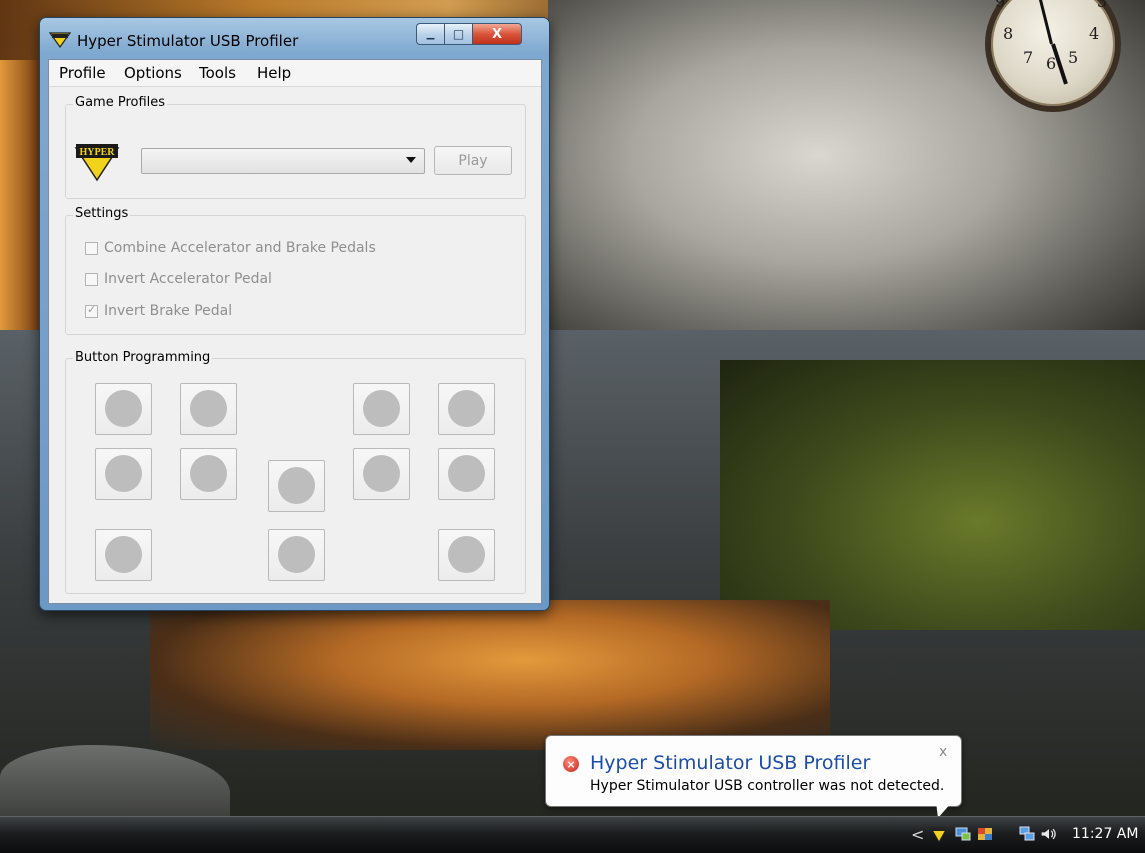 The width and height of the screenshot is (1145, 853). Describe the element at coordinates (82, 73) in the screenshot. I see `menu-profile: Profile` at that location.